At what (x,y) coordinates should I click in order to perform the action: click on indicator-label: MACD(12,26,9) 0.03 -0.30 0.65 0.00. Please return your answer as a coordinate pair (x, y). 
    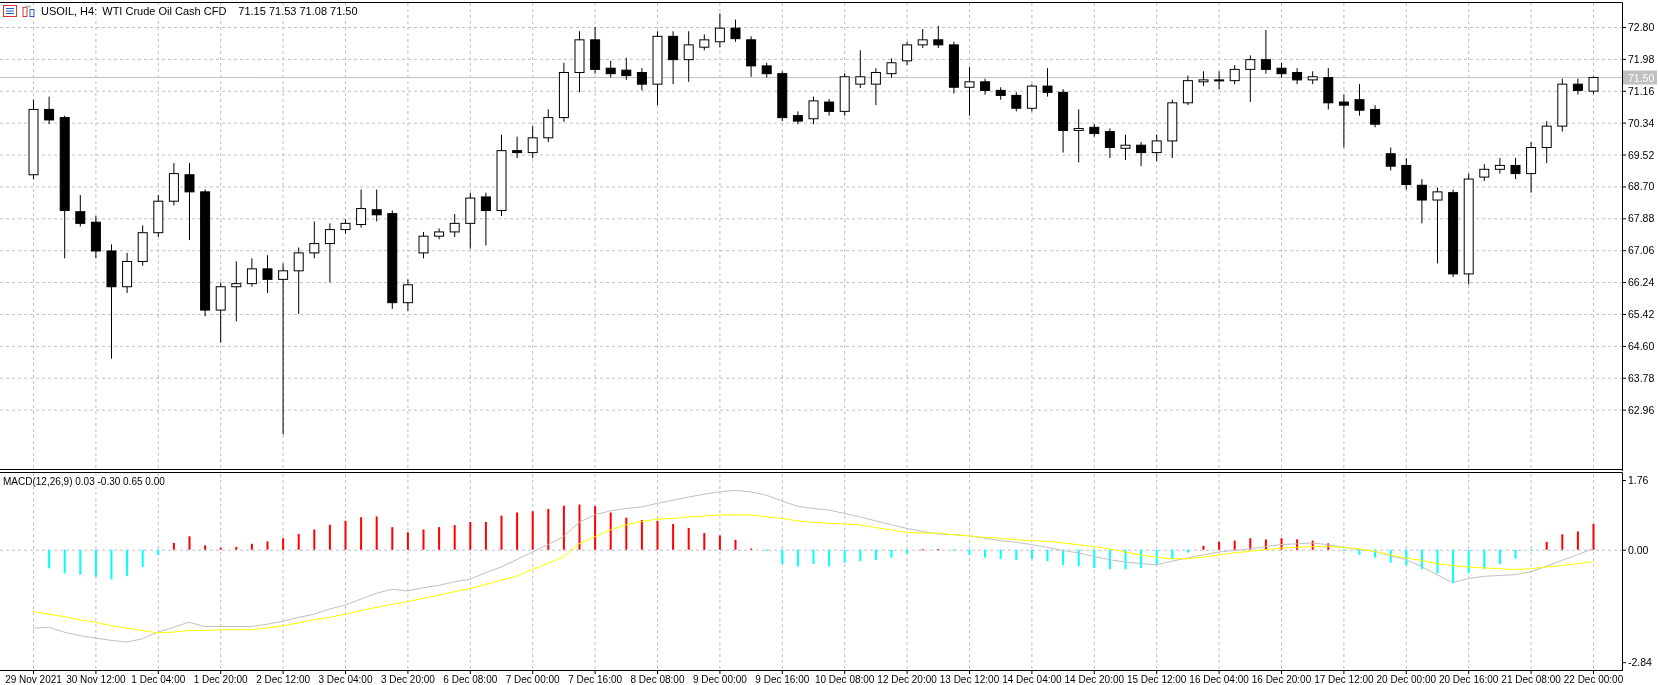
    Looking at the image, I should click on (84, 481).